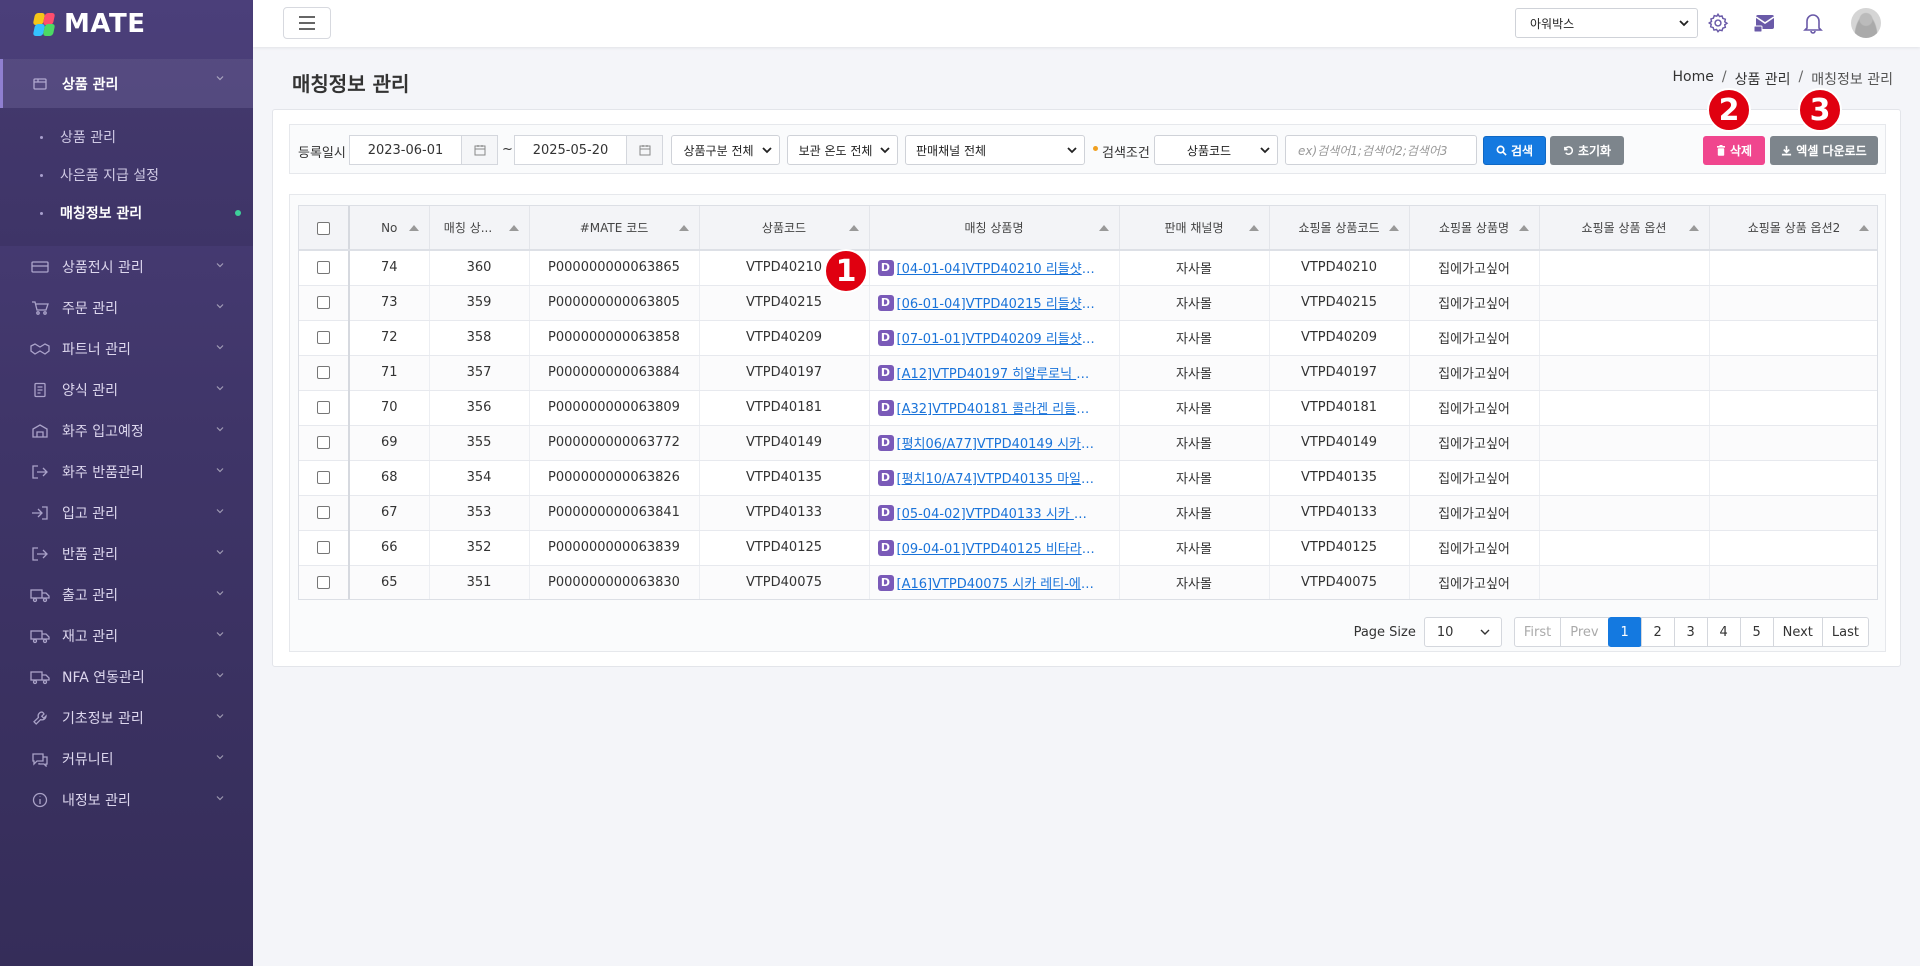  Describe the element at coordinates (126, 137) in the screenshot. I see `sidebar-subitem: 상품 관리` at that location.